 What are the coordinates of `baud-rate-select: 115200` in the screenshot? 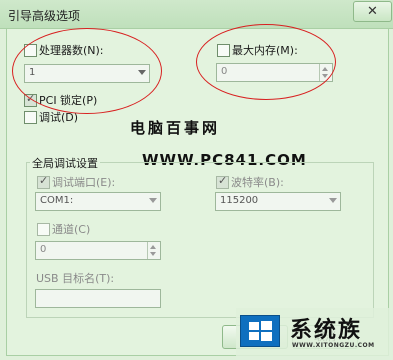 It's located at (278, 201).